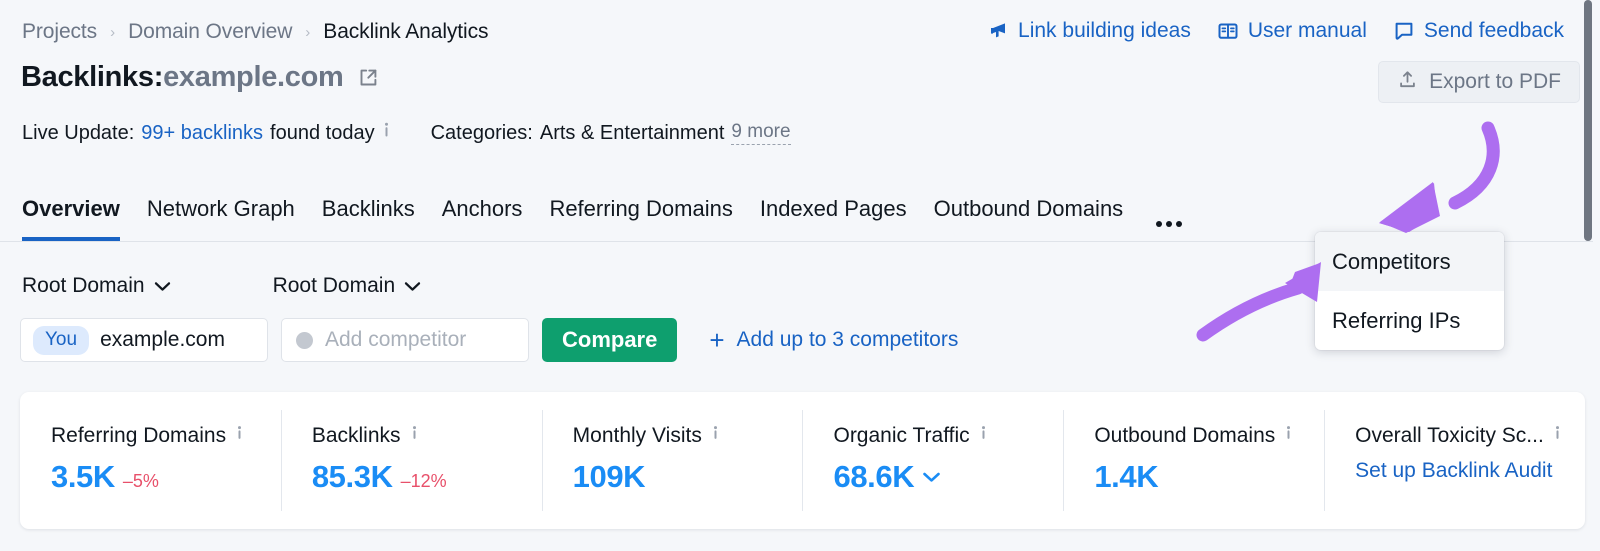 This screenshot has height=551, width=1600. Describe the element at coordinates (761, 133) in the screenshot. I see `categories-more-link: 9 more` at that location.